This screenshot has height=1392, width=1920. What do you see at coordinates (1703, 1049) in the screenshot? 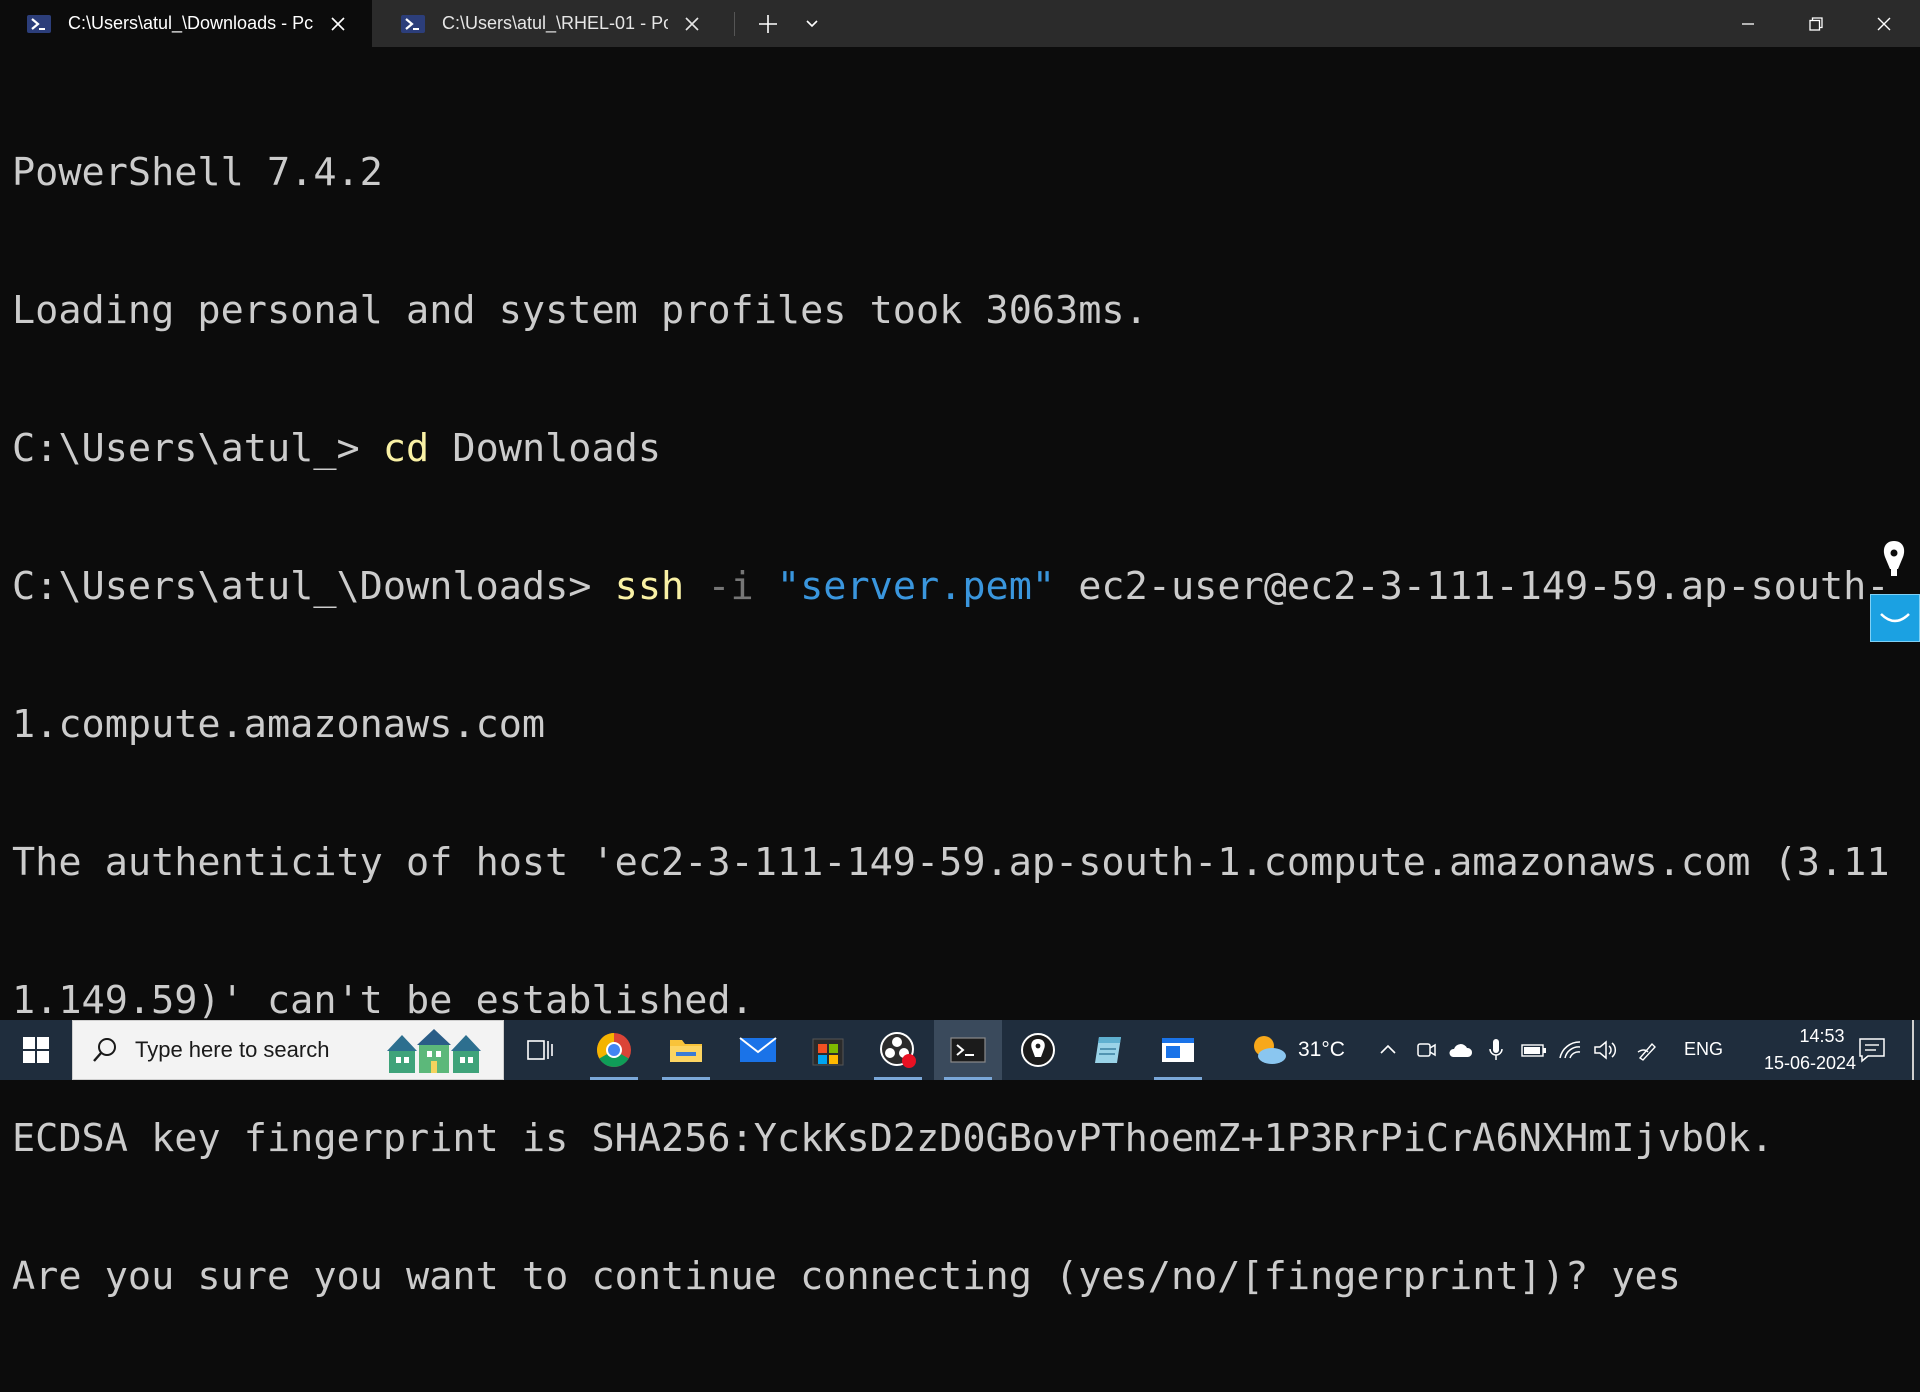
I see `input-language: ENG` at bounding box center [1703, 1049].